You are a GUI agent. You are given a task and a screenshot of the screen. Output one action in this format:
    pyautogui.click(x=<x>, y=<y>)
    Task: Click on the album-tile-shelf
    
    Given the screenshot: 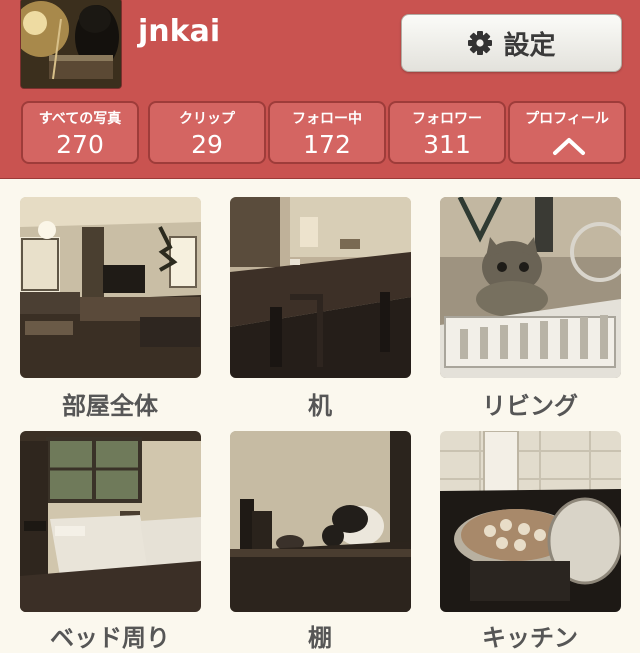 What is the action you would take?
    pyautogui.click(x=320, y=521)
    